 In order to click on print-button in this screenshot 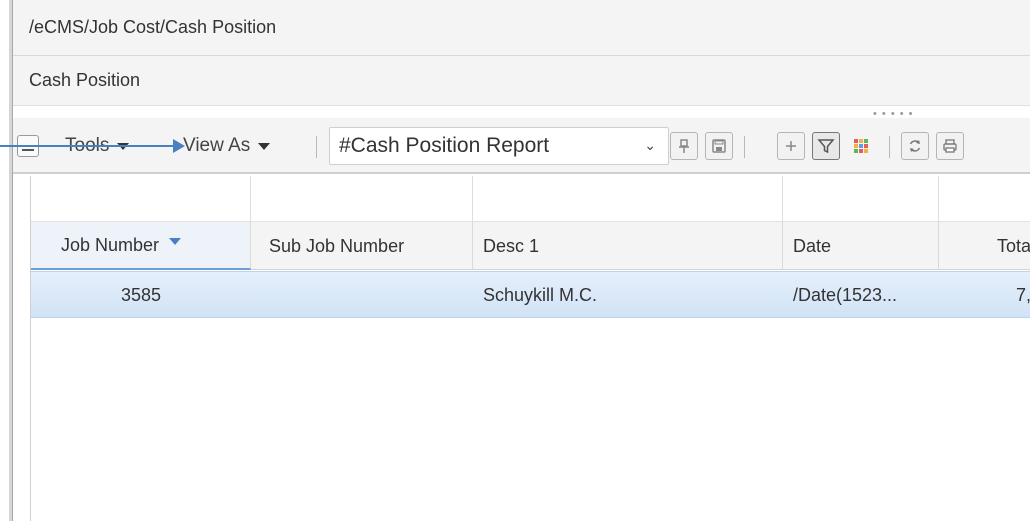, I will do `click(950, 146)`.